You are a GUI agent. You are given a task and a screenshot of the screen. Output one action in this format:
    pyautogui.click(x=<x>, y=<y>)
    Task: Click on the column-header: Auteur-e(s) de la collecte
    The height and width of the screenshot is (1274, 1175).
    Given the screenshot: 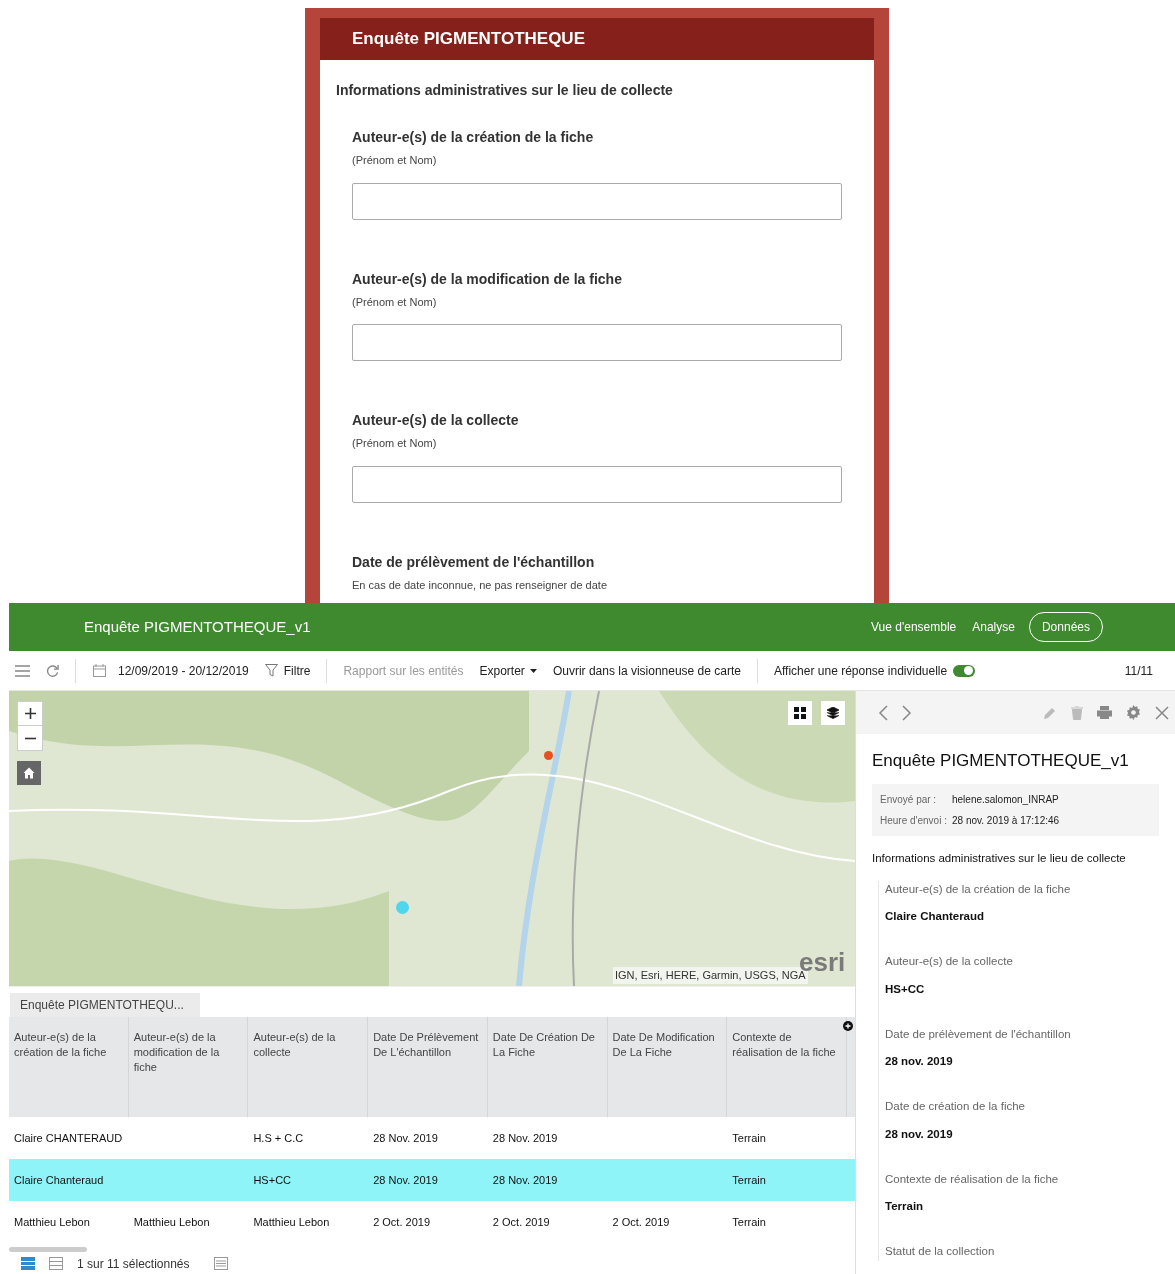 What is the action you would take?
    pyautogui.click(x=308, y=1066)
    